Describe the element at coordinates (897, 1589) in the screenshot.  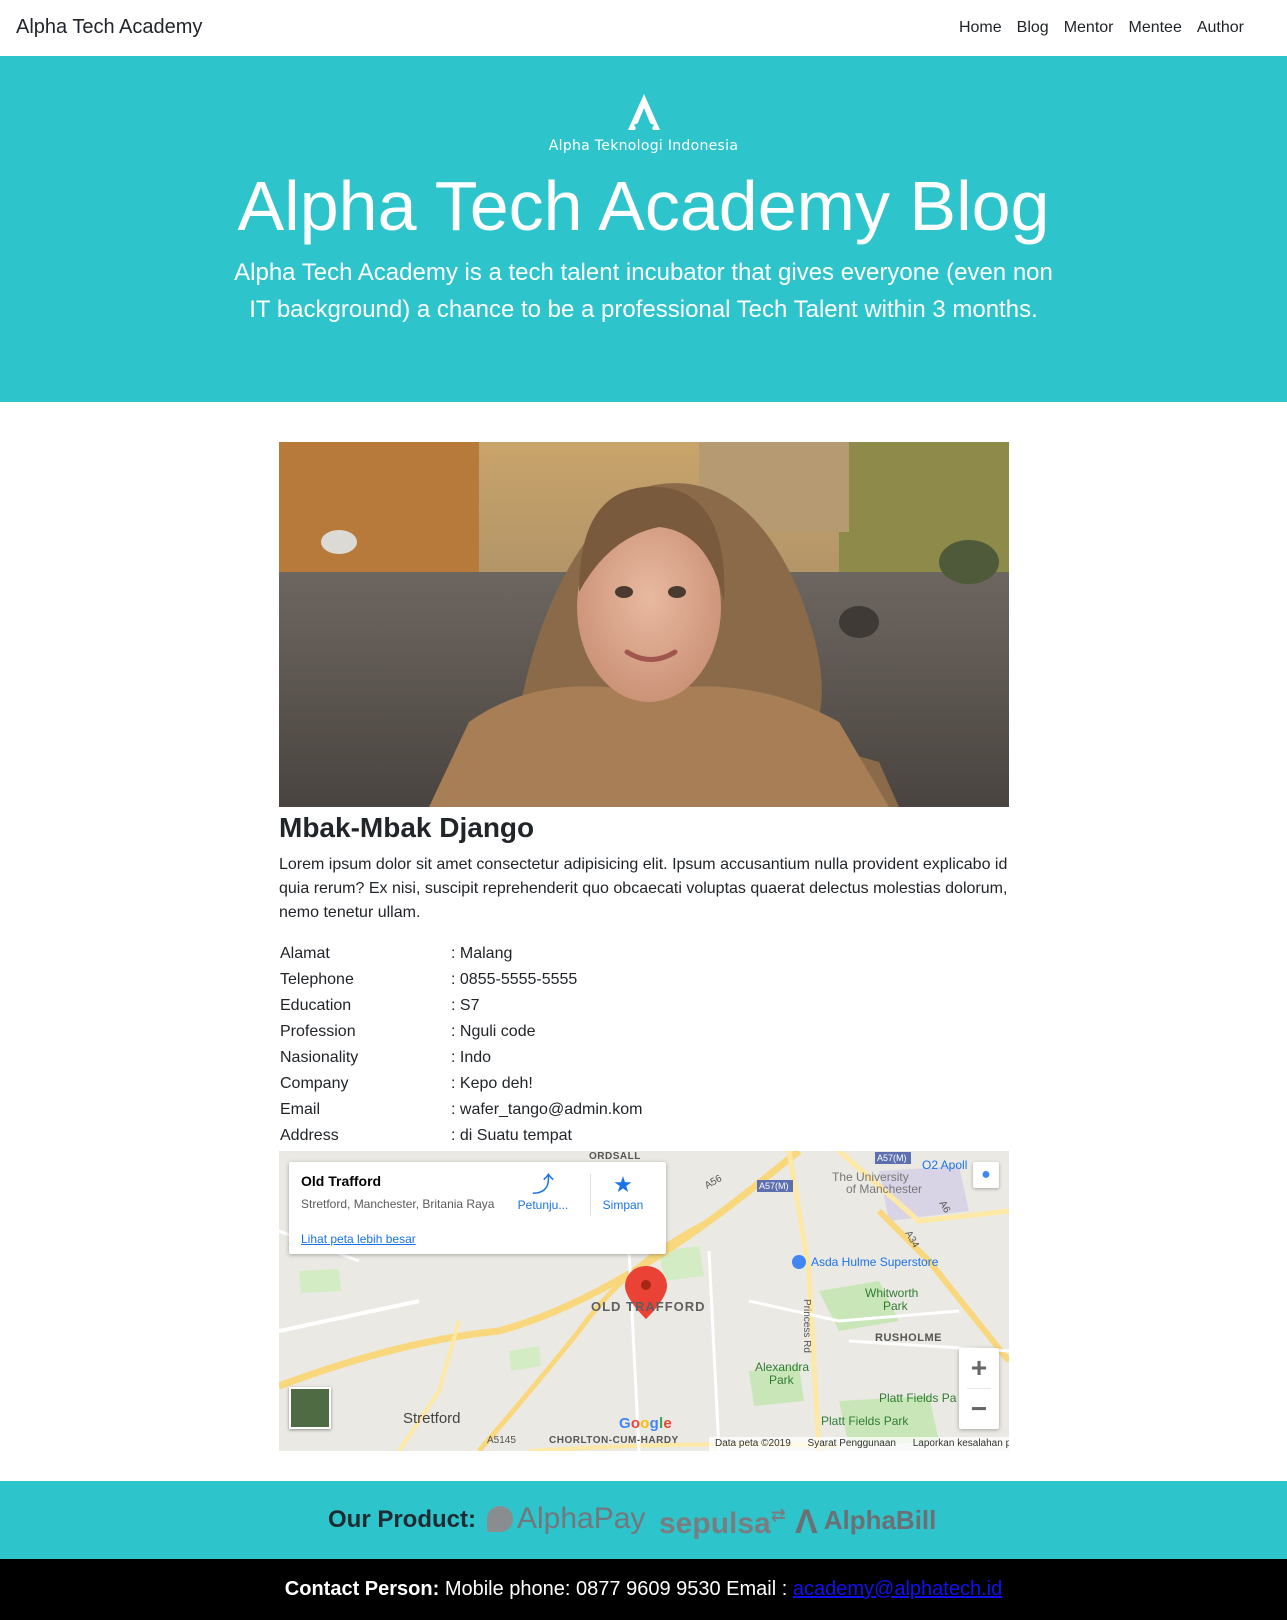
I see `contact-email-link: academy@alphatech.id` at that location.